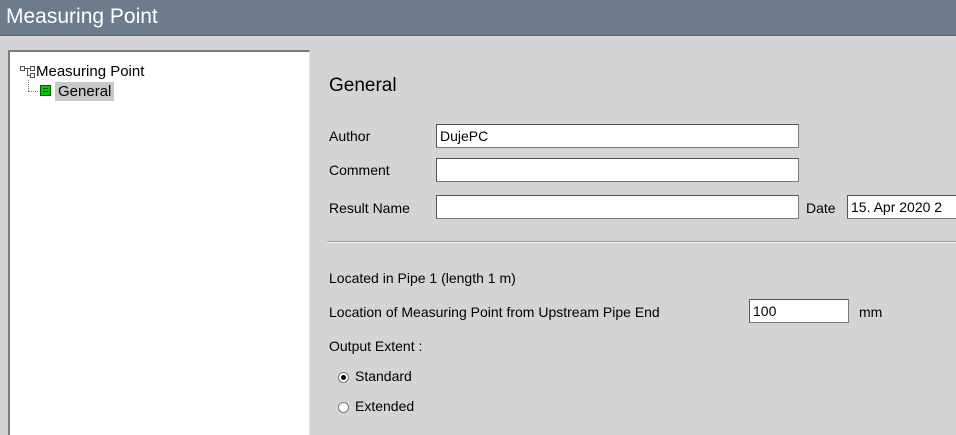 This screenshot has height=435, width=956. I want to click on section-heading: General, so click(363, 85).